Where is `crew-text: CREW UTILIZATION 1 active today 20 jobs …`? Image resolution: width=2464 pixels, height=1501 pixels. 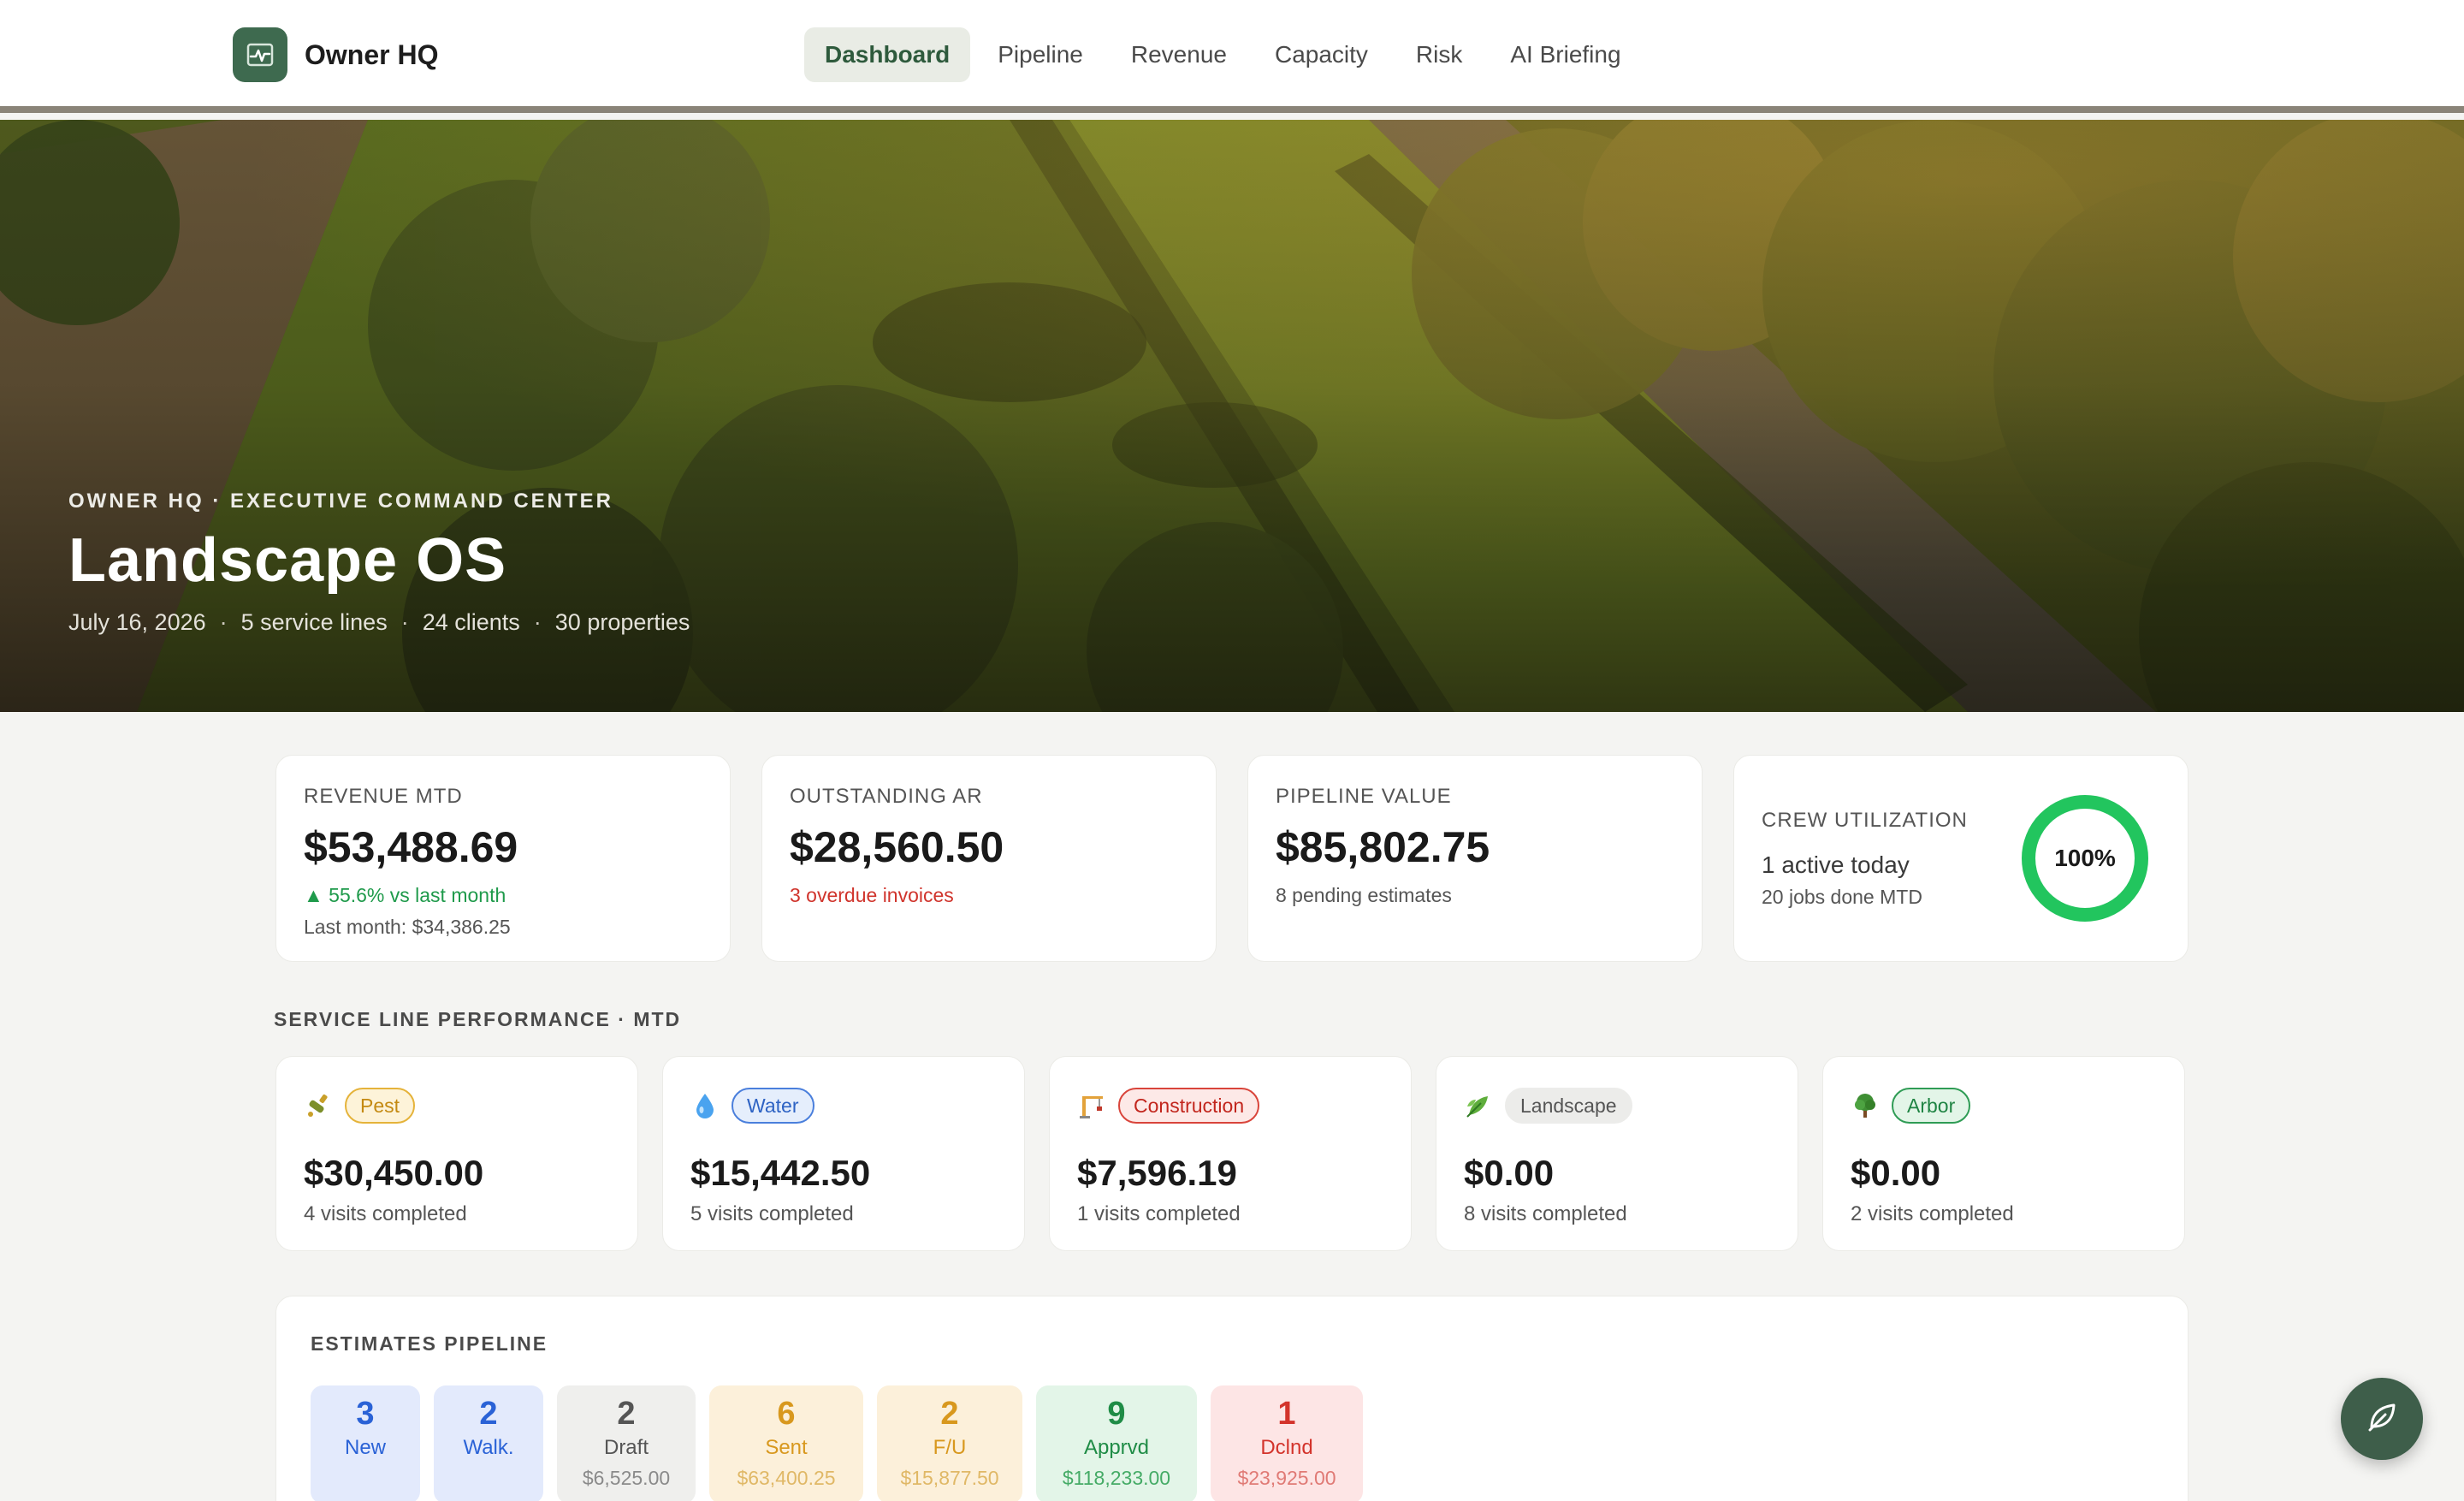 crew-text: CREW UTILIZATION 1 active today 20 jobs … is located at coordinates (1865, 859).